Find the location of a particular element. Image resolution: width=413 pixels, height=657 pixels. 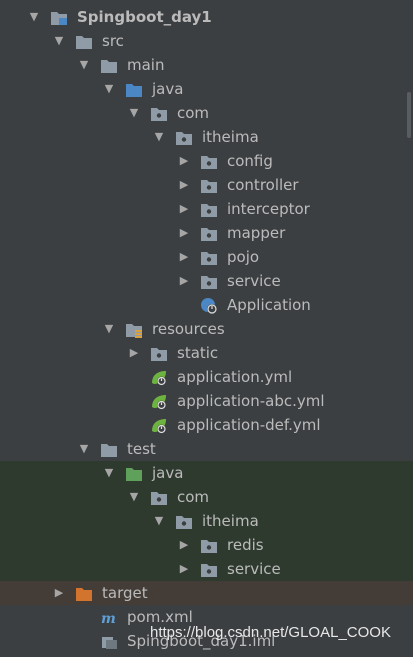

tree-item-label: pojo is located at coordinates (243, 257).